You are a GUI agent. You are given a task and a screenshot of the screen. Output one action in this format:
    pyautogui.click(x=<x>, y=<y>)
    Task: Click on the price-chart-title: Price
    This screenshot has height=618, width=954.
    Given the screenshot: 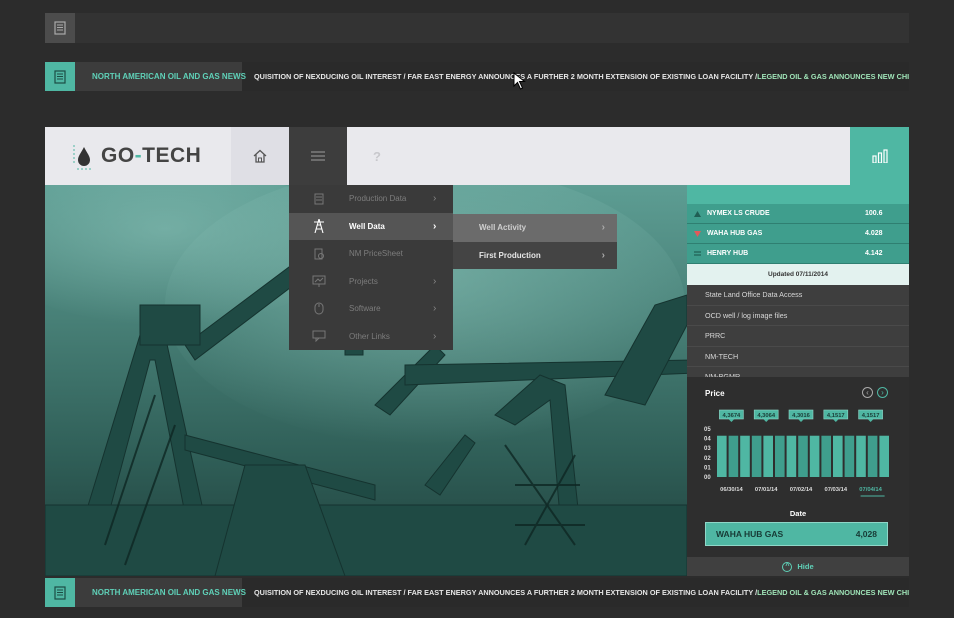 What is the action you would take?
    pyautogui.click(x=715, y=393)
    